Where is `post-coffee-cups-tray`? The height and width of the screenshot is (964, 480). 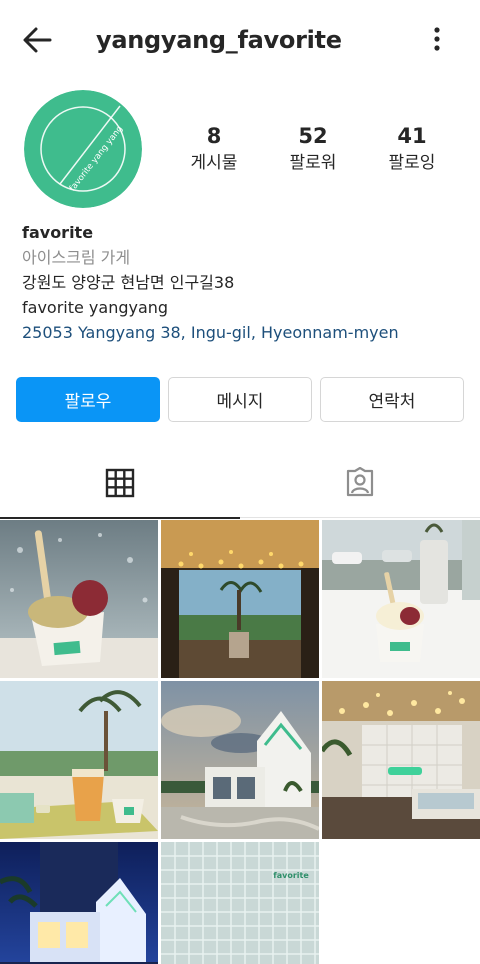
post-coffee-cups-tray is located at coordinates (79, 760).